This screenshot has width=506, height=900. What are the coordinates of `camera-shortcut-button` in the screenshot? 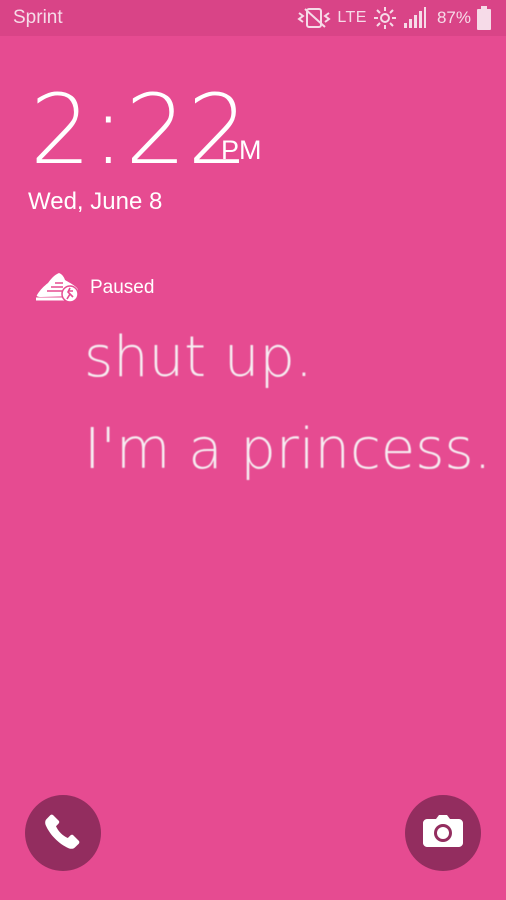 It's located at (443, 833).